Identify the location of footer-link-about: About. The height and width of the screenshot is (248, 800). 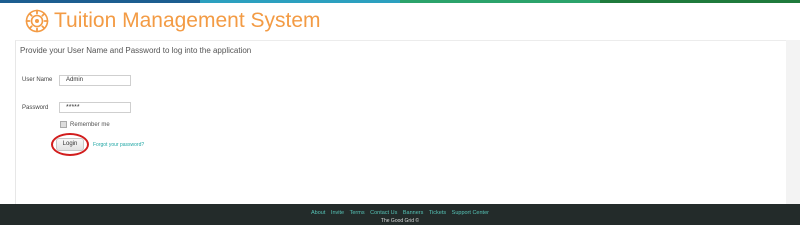
(318, 213).